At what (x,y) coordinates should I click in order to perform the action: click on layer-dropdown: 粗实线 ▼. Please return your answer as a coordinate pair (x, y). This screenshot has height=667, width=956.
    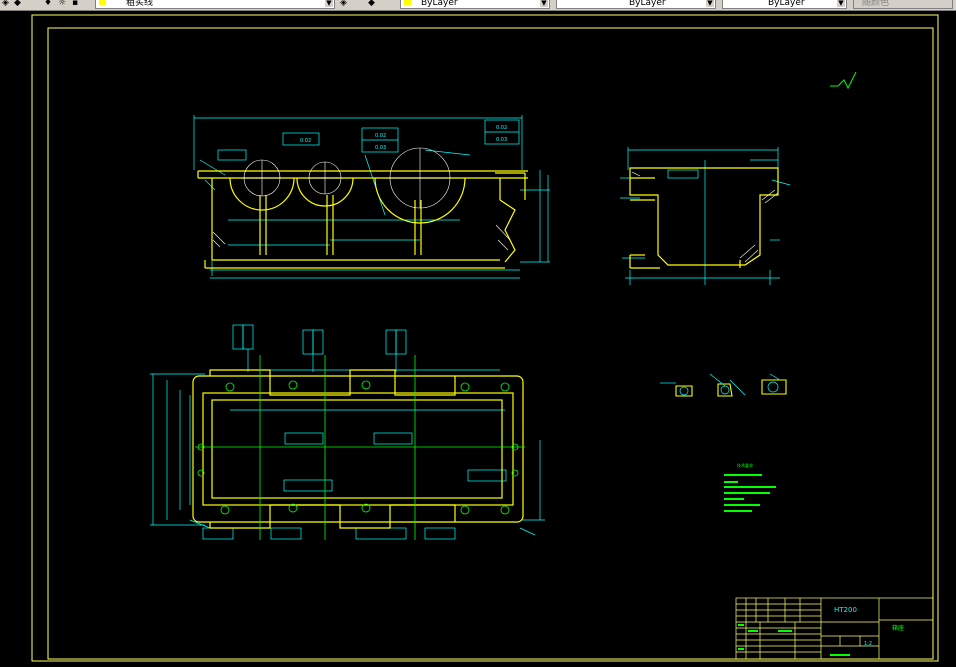
    Looking at the image, I should click on (215, 4).